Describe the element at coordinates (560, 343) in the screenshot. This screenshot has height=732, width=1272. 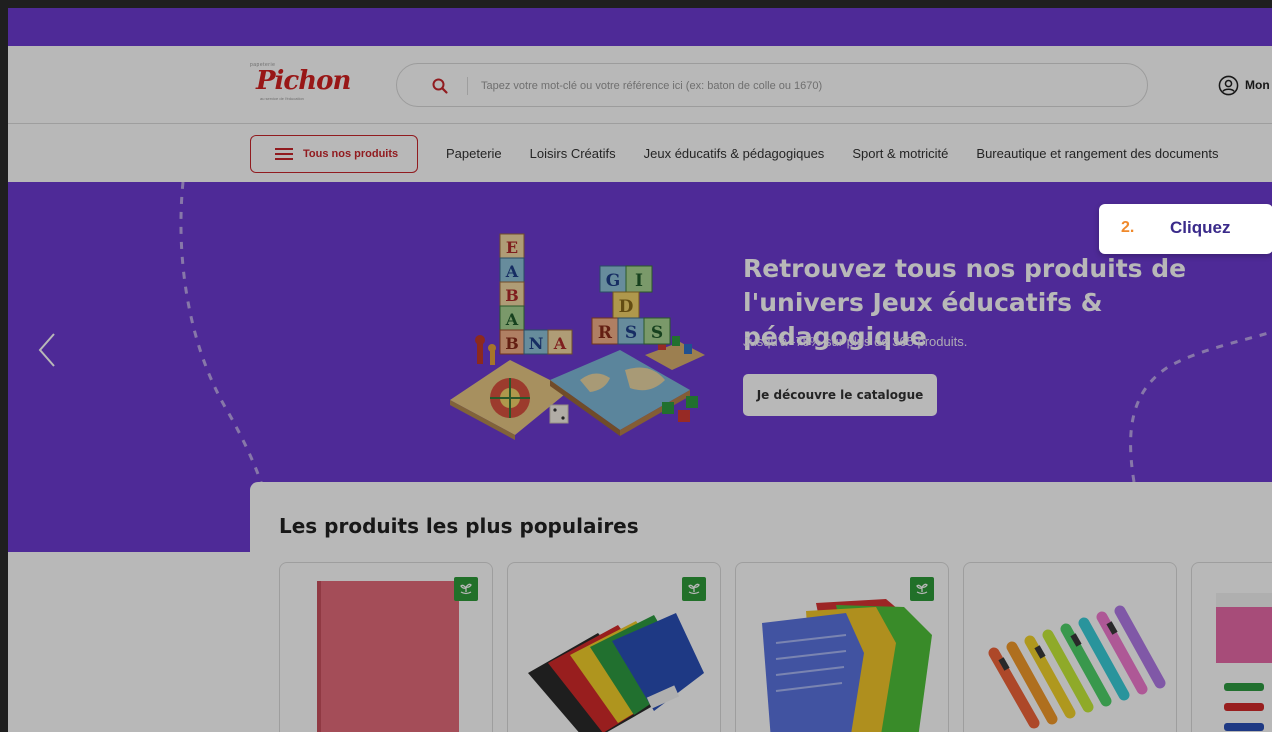
I see `block-letter-a3: A` at that location.